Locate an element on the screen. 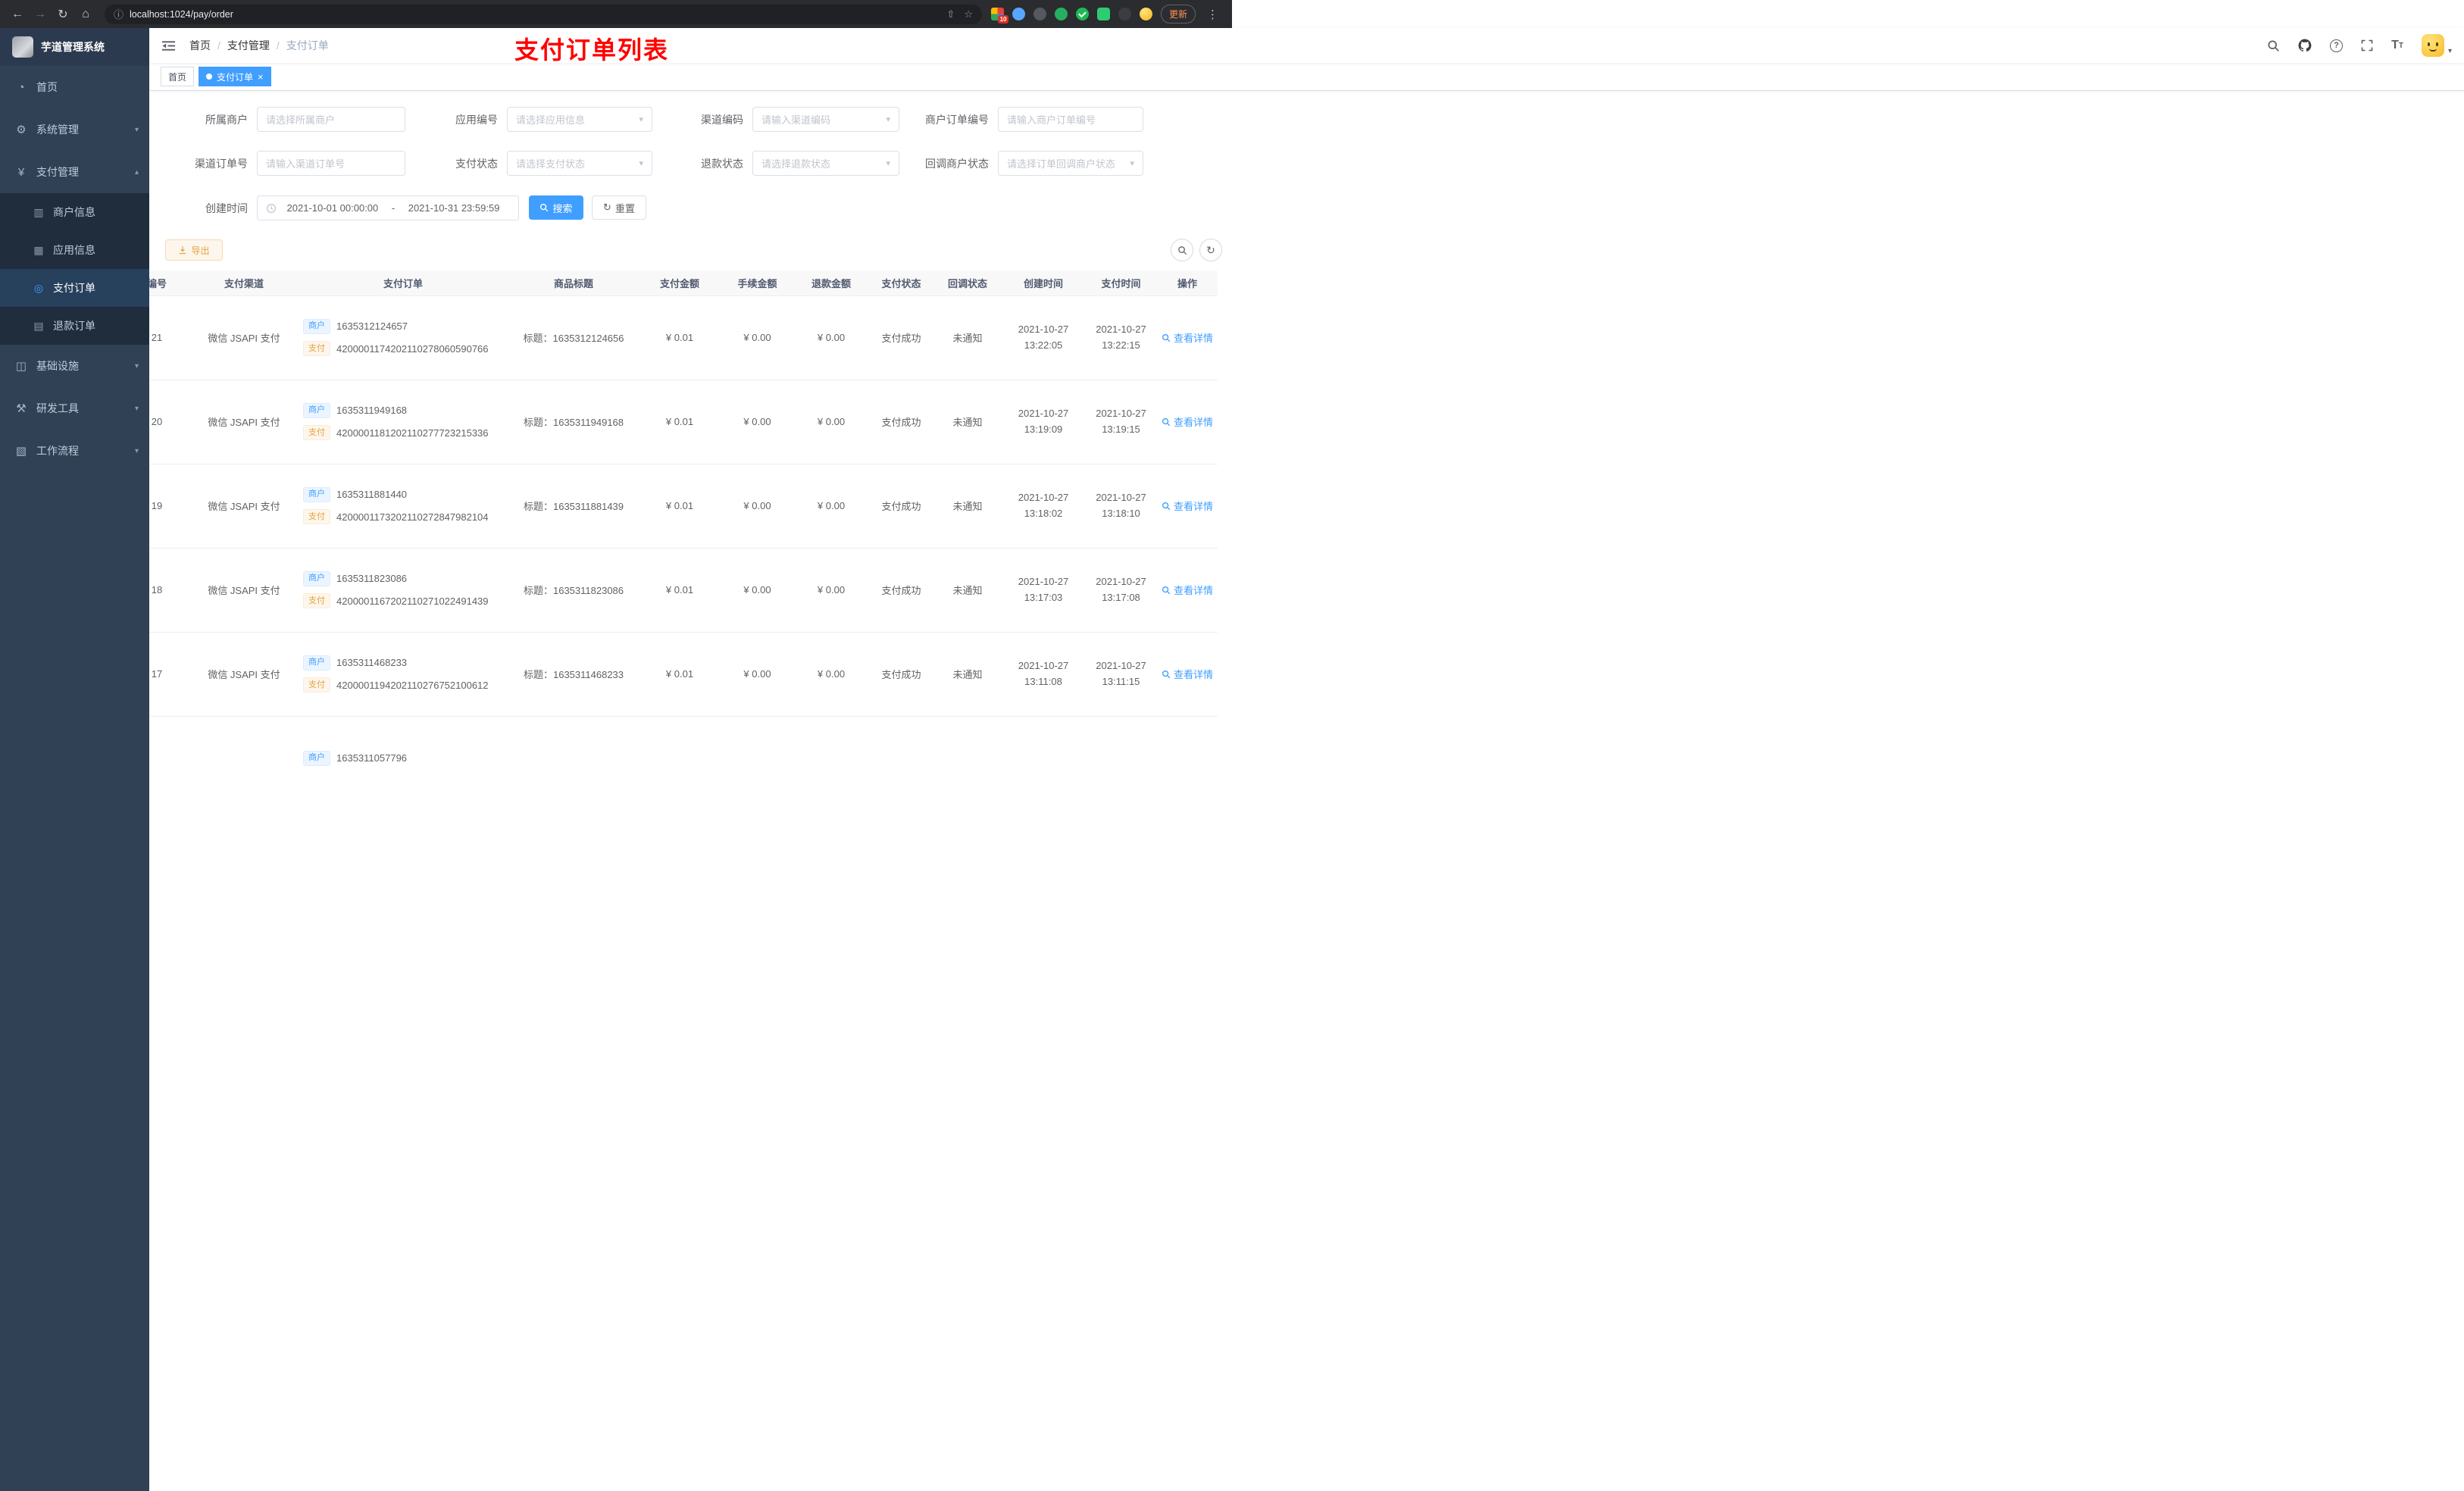  channel-order-no-input: 请输入渠道订单号 is located at coordinates (331, 163).